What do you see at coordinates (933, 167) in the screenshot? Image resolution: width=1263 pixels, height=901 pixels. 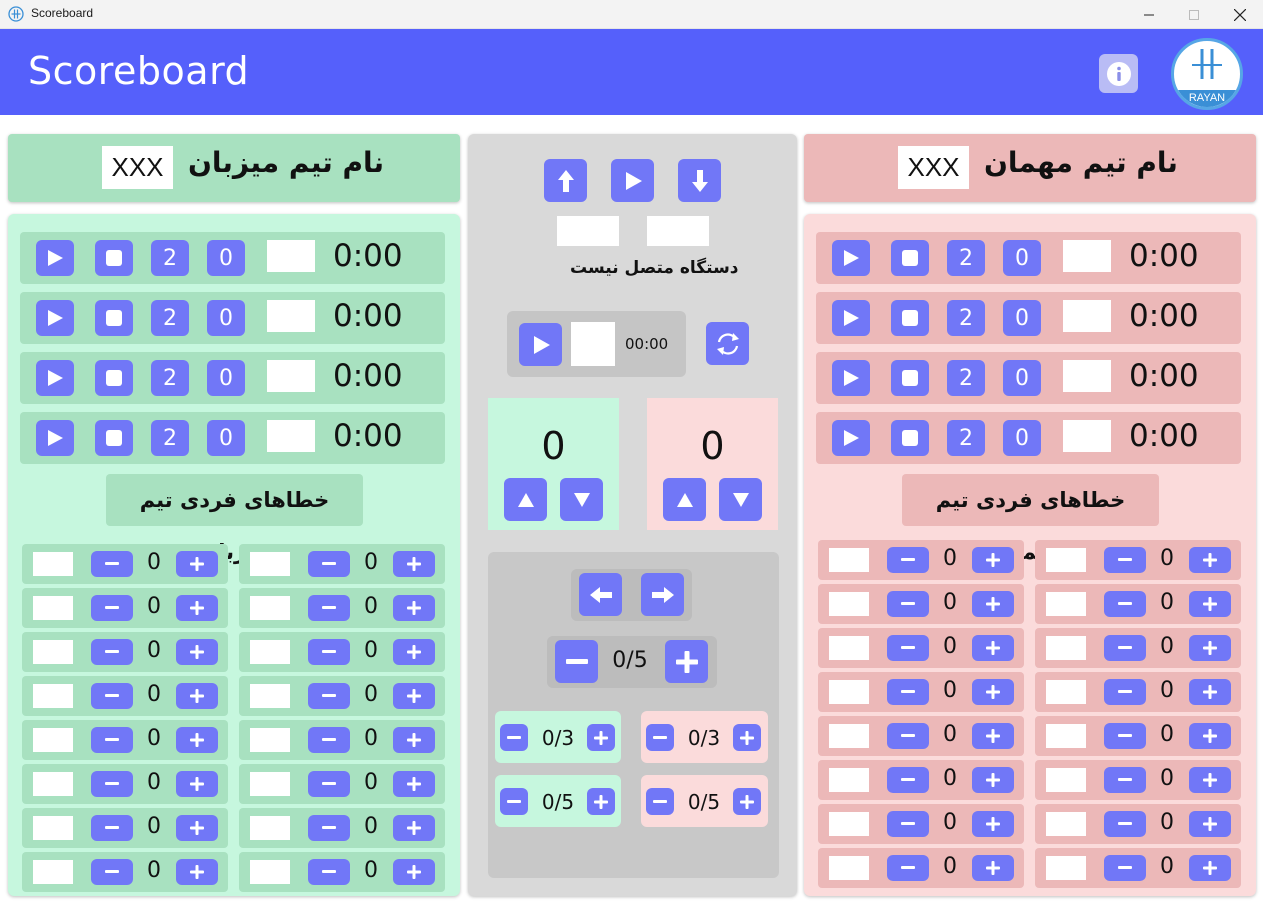 I see `away-team-name-field: XXX` at bounding box center [933, 167].